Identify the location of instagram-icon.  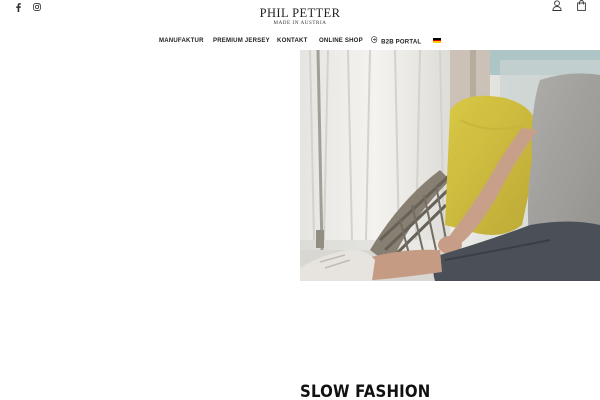
(37, 7).